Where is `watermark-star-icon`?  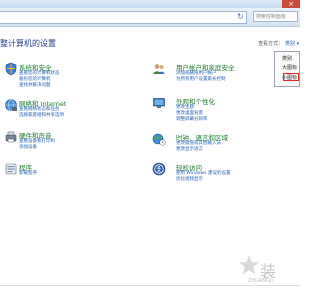 watermark-star-icon is located at coordinates (249, 265).